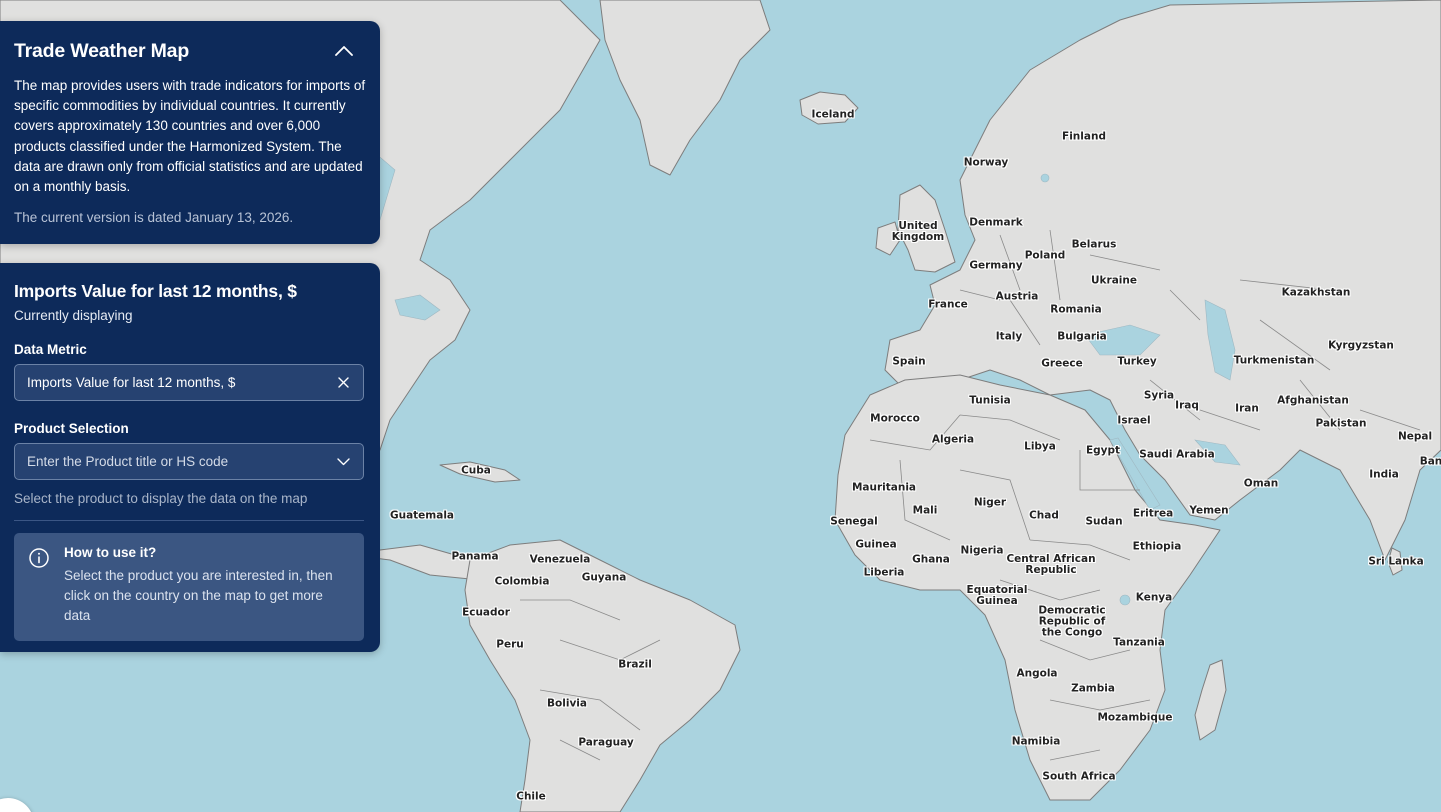  Describe the element at coordinates (1157, 547) in the screenshot. I see `country-label-ethiopia: Ethiopia` at that location.